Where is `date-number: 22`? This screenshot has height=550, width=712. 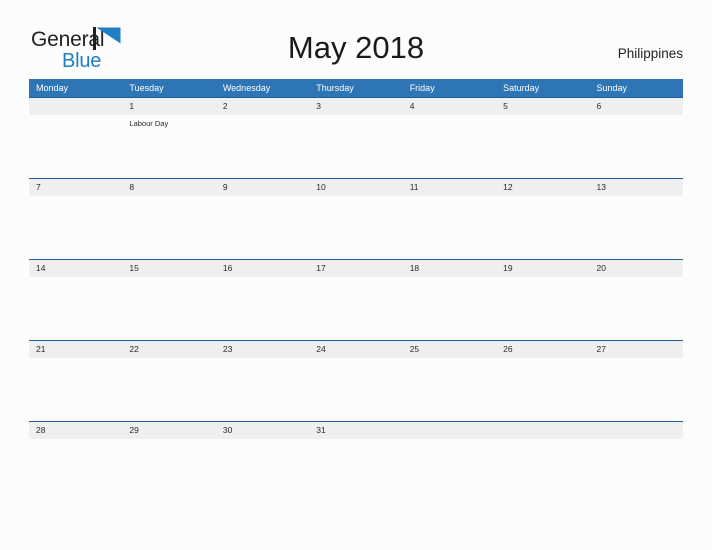 date-number: 22 is located at coordinates (168, 349).